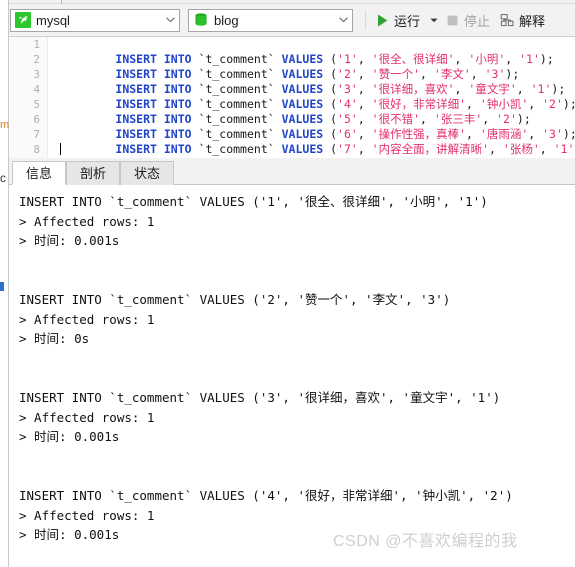  What do you see at coordinates (36, 134) in the screenshot?
I see `line-number: 7` at bounding box center [36, 134].